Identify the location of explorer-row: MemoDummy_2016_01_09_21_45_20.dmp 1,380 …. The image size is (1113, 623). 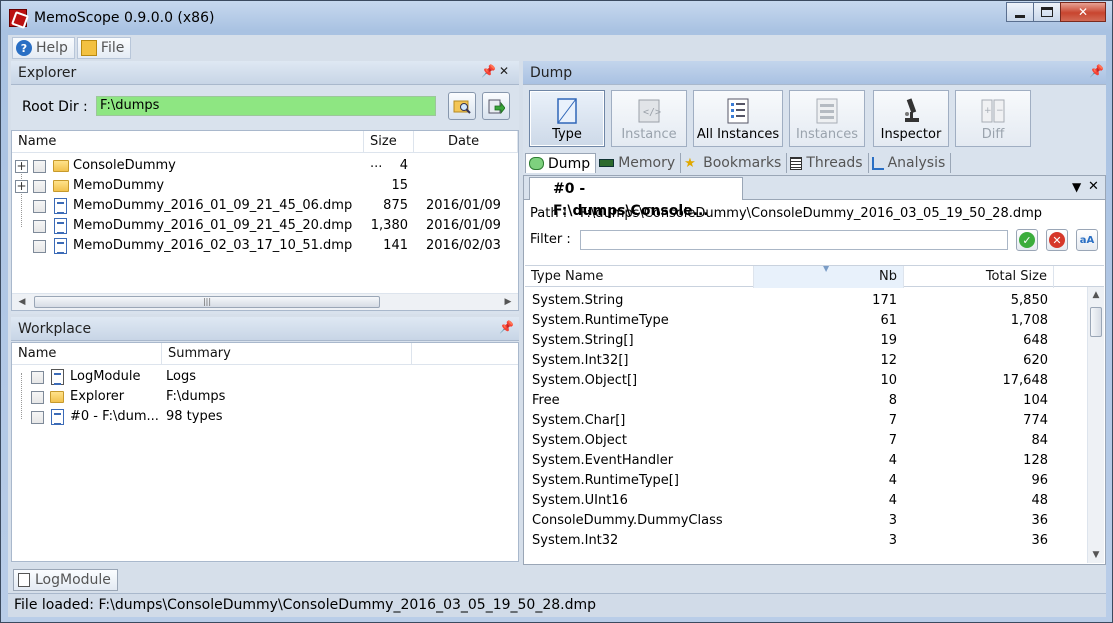
(265, 226).